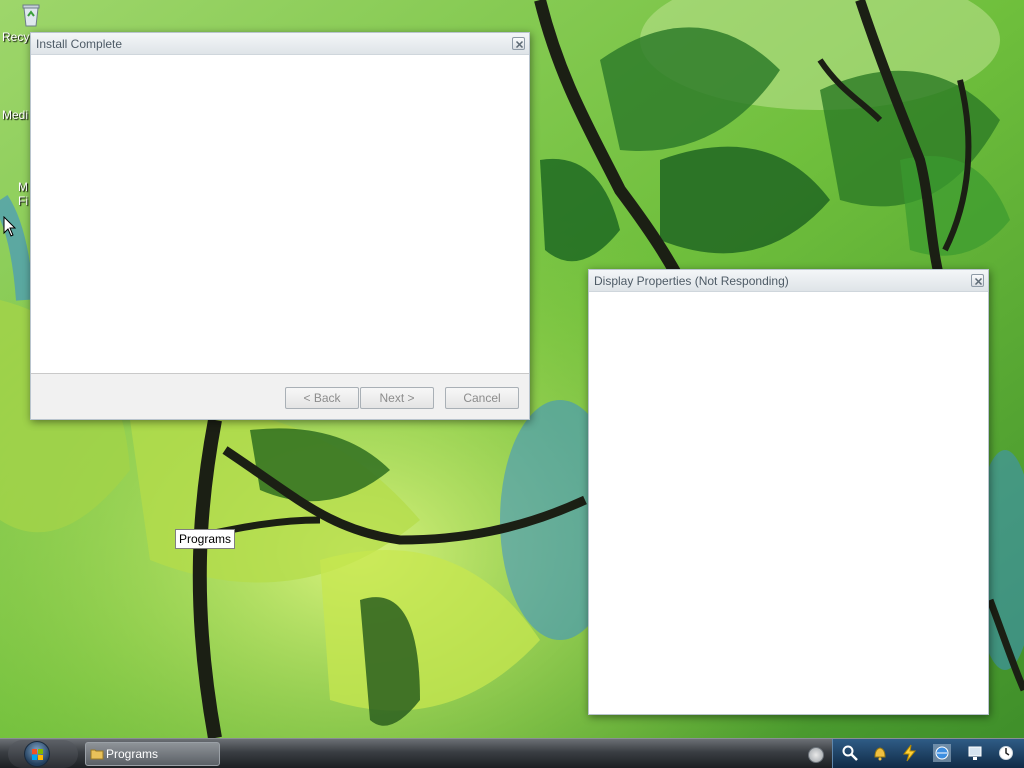 The width and height of the screenshot is (1024, 768). I want to click on tray-expand-button, so click(816, 755).